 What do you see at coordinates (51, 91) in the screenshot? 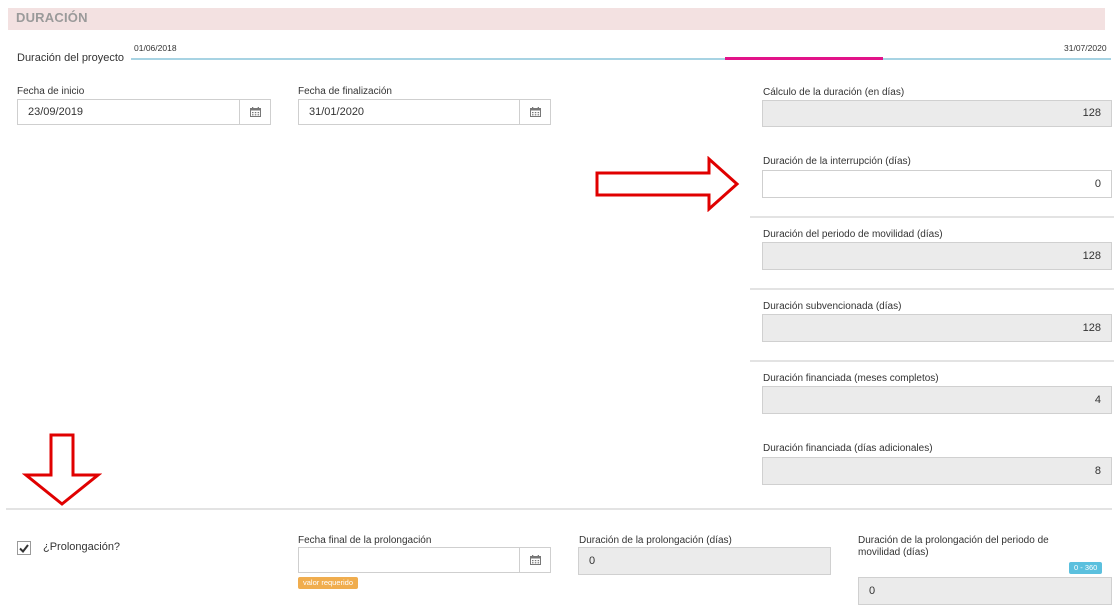
I see `start-date-label: Fecha de inicio` at bounding box center [51, 91].